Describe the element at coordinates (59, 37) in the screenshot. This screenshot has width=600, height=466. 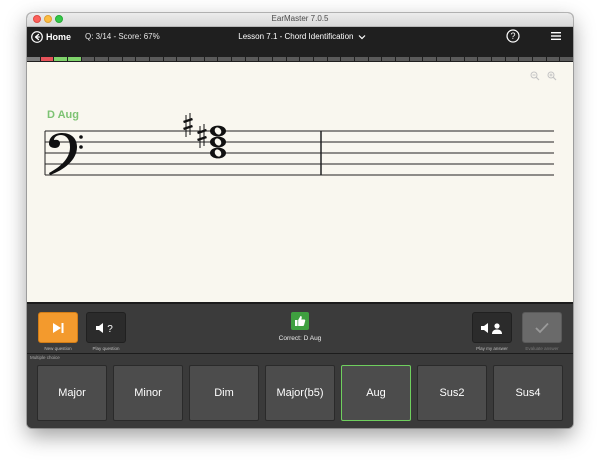
I see `home-label: Home` at that location.